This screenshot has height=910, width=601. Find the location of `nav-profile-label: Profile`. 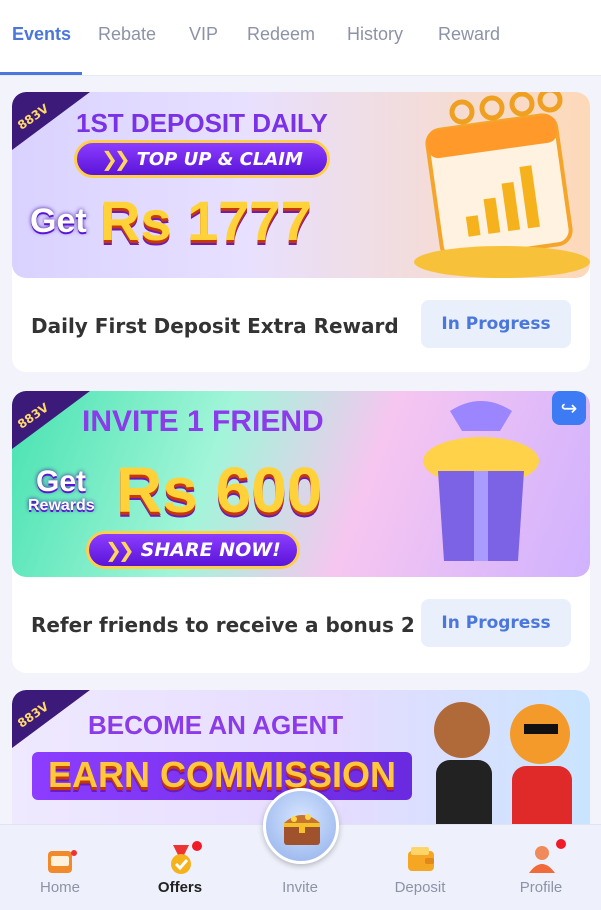

nav-profile-label: Profile is located at coordinates (541, 887).